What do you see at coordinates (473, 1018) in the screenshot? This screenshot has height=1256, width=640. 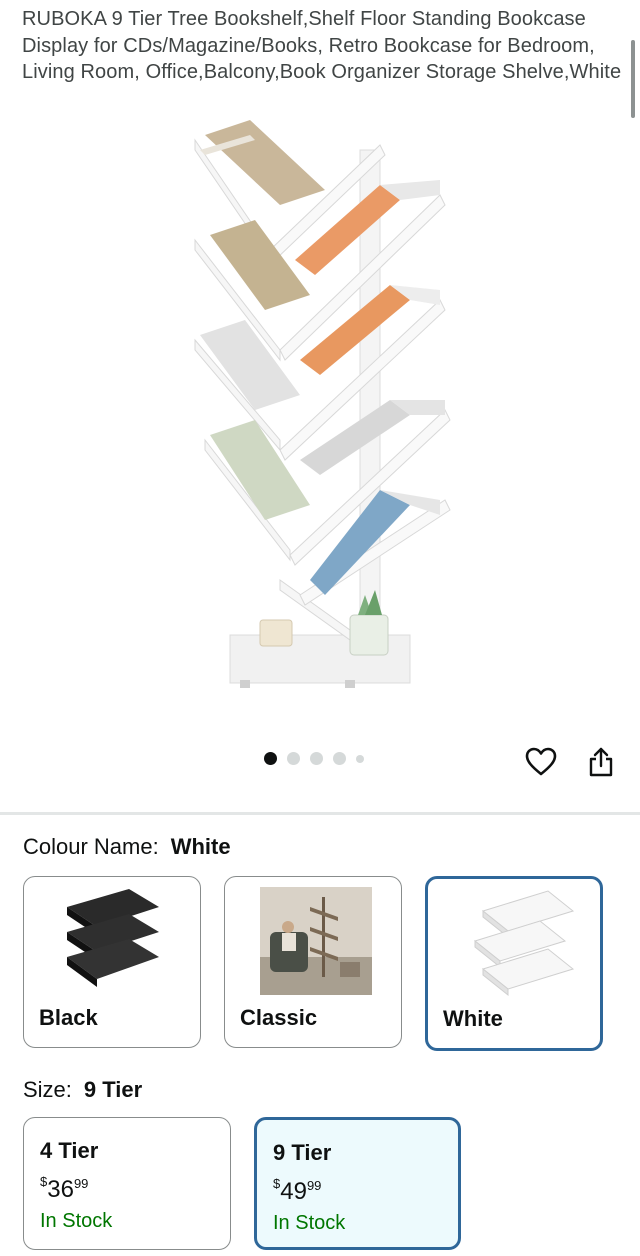 I see `colour-option-label: White` at bounding box center [473, 1018].